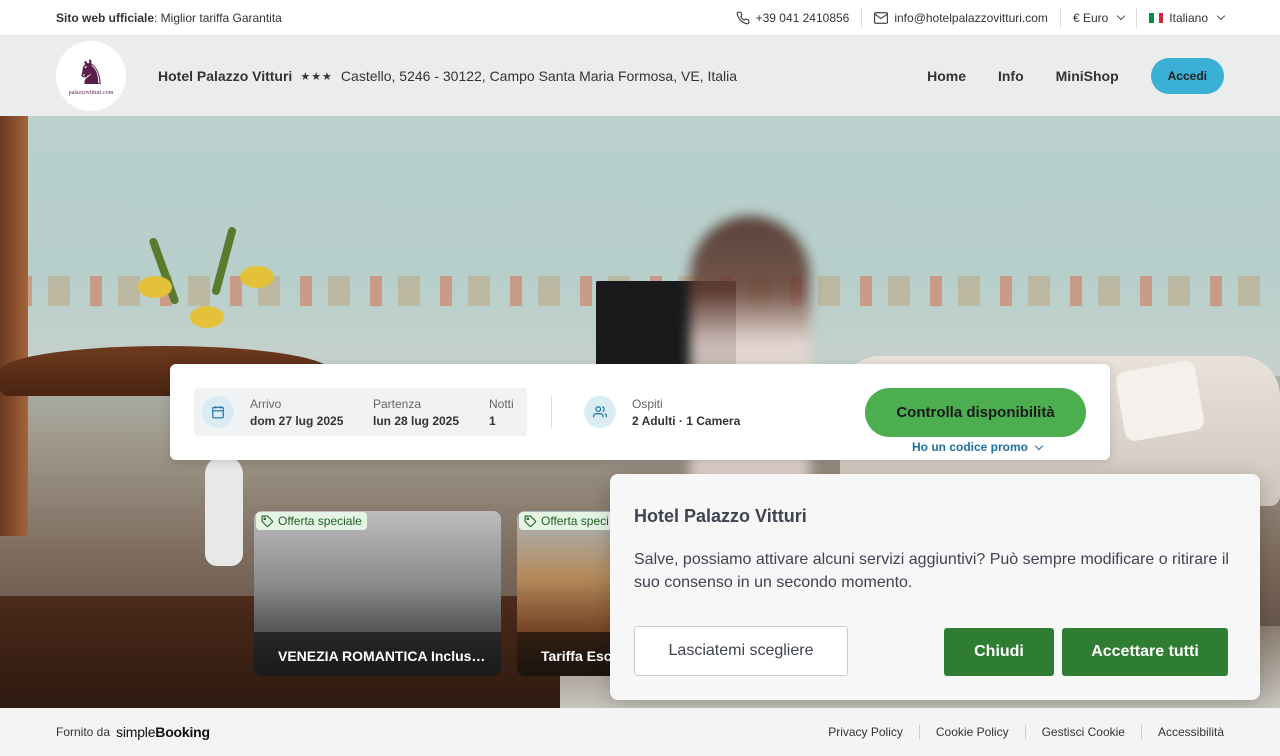 Image resolution: width=1280 pixels, height=756 pixels. Describe the element at coordinates (971, 732) in the screenshot. I see `cookie-policy-link: Cookie Policy` at that location.